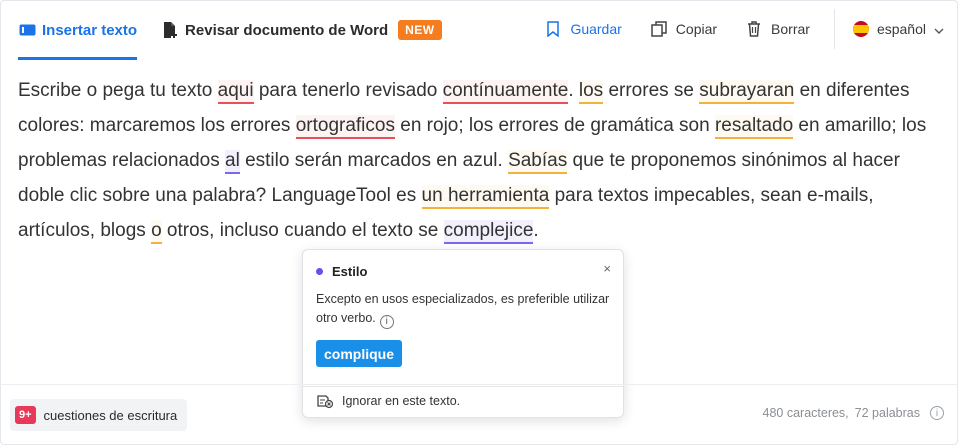 The height and width of the screenshot is (445, 958). I want to click on grammar-error: o, so click(156, 232).